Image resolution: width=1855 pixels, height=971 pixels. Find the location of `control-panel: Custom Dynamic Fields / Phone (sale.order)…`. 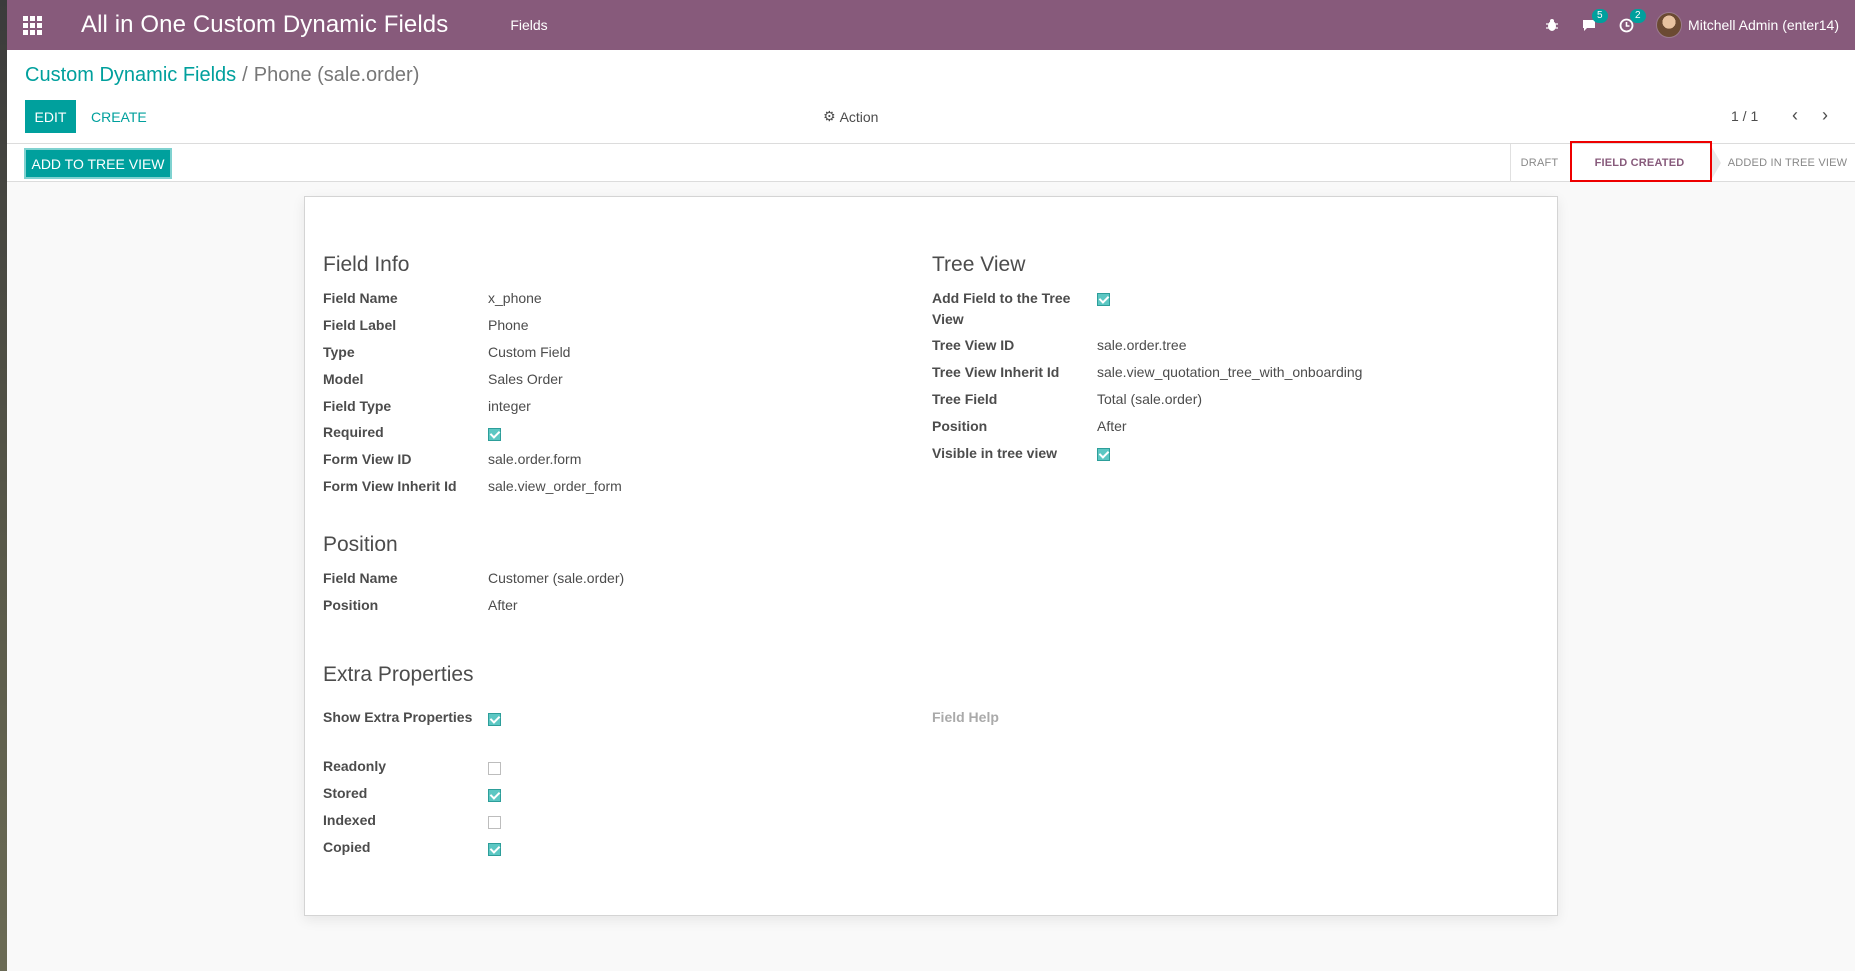

control-panel: Custom Dynamic Fields / Phone (sale.order)… is located at coordinates (931, 97).